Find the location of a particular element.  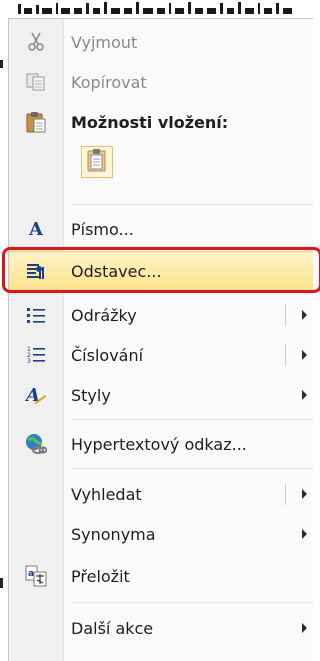

translate-icon: a is located at coordinates (36, 576).